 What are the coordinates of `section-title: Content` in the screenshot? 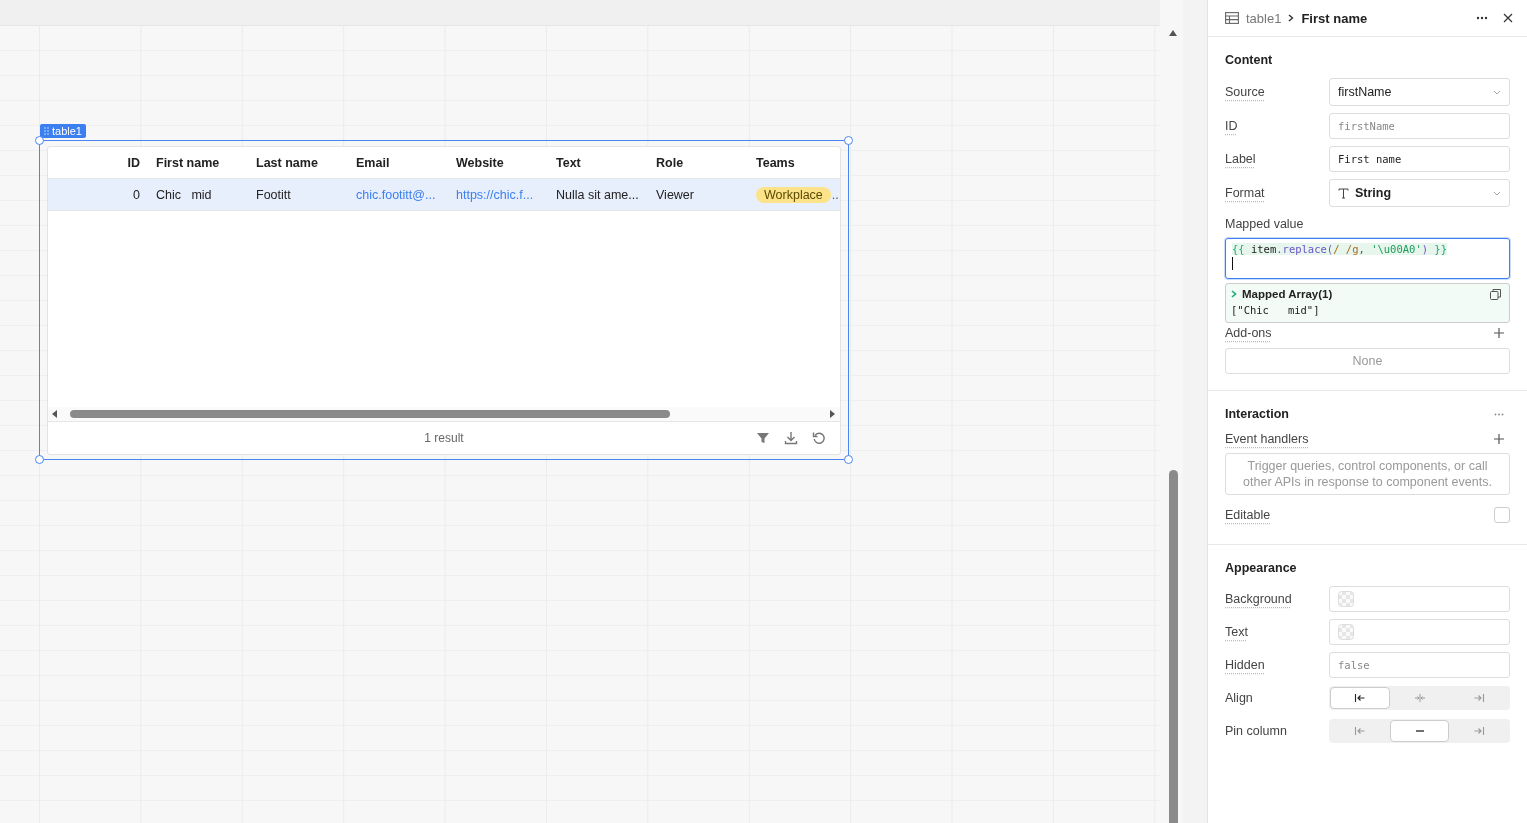 It's located at (1249, 60).